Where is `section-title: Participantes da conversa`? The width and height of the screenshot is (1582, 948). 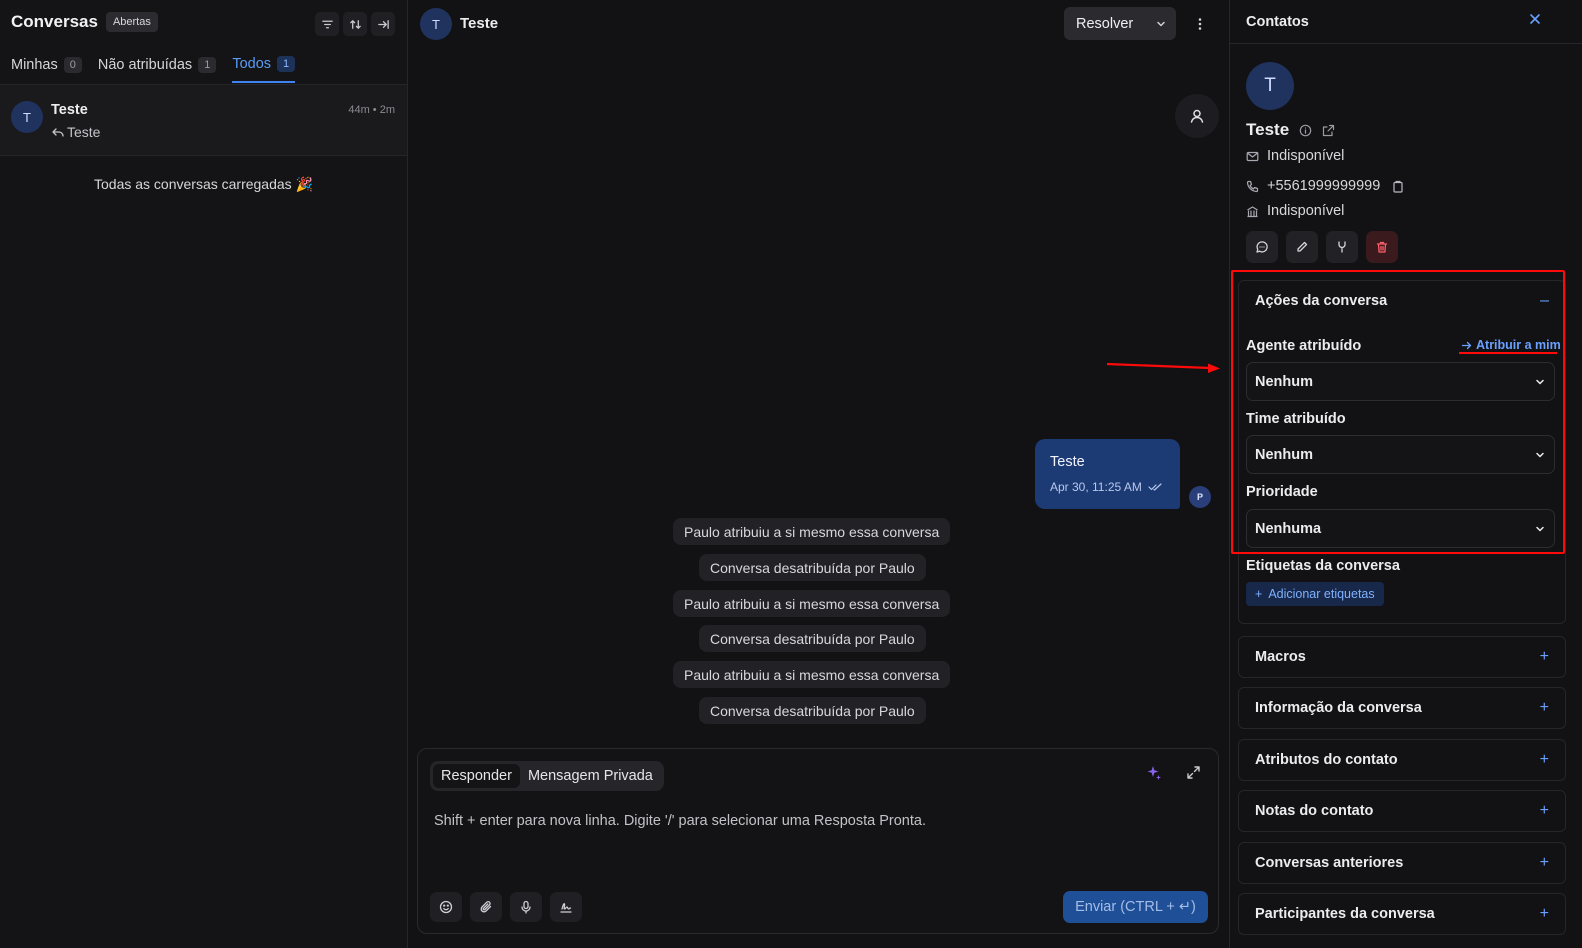 section-title: Participantes da conversa is located at coordinates (1345, 914).